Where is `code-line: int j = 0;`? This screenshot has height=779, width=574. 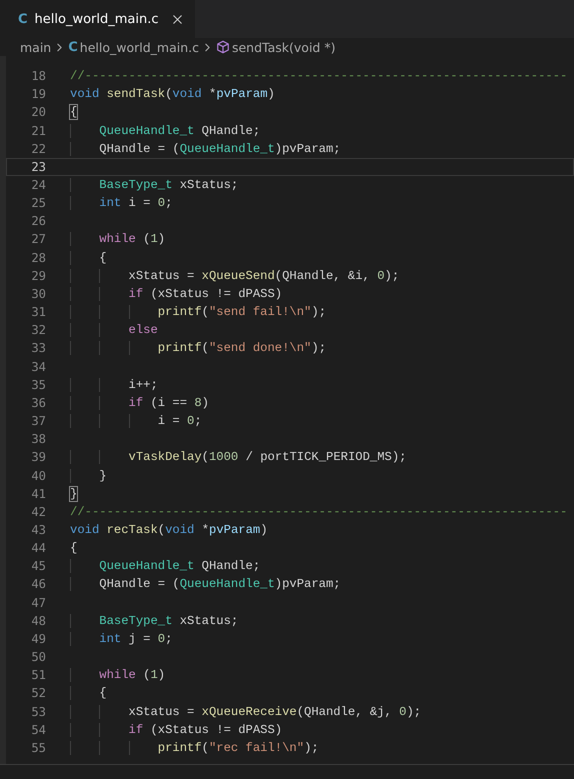 code-line: int j = 0; is located at coordinates (121, 639).